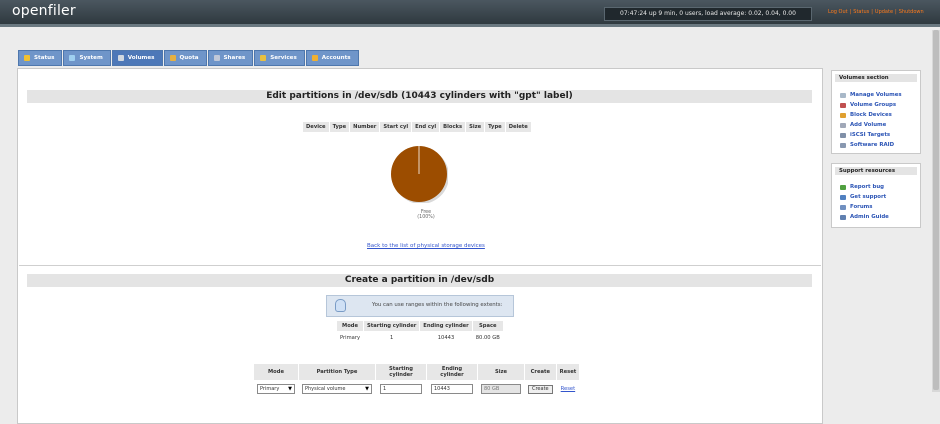 This screenshot has width=940, height=424. Describe the element at coordinates (869, 217) in the screenshot. I see `sidebar-item-label: Admin Guide` at that location.